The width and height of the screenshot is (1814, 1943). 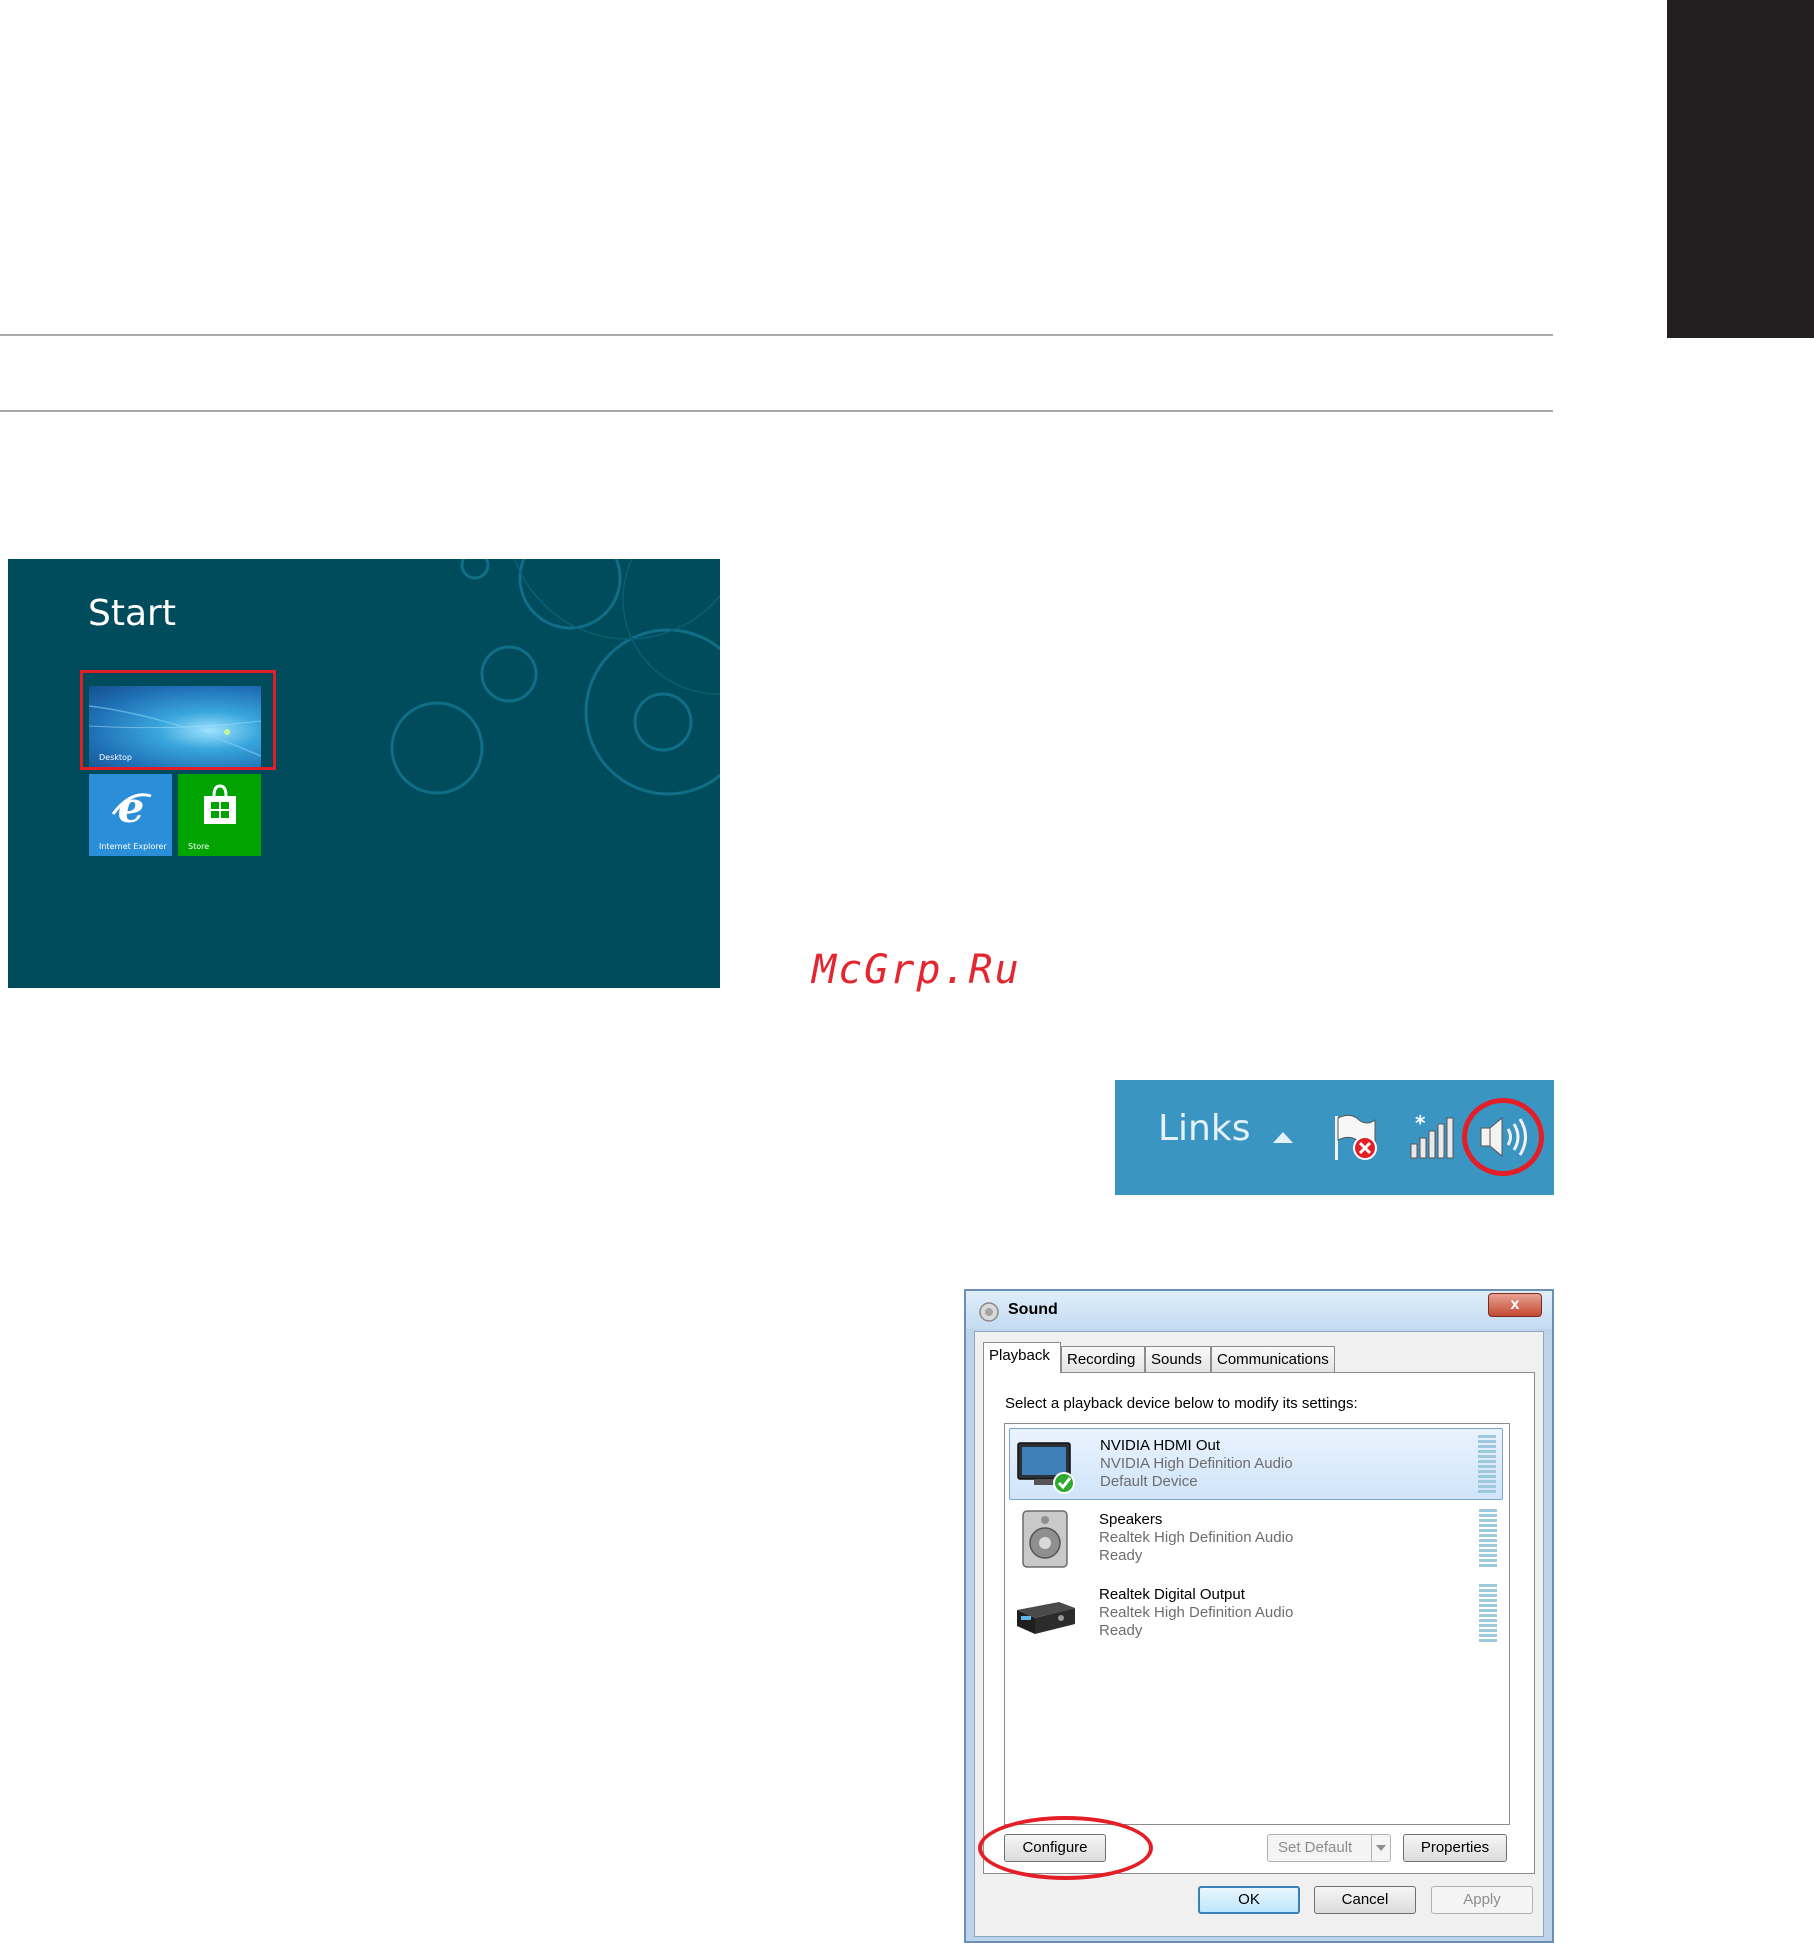 I want to click on svg-text: e, so click(x=131, y=808).